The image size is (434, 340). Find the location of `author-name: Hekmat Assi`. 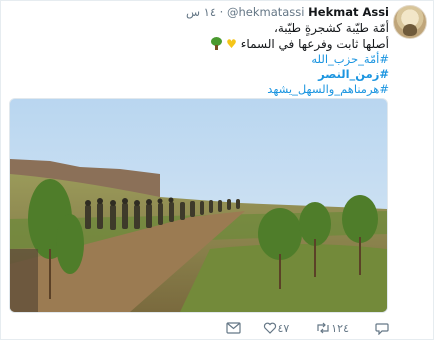

author-name: Hekmat Assi is located at coordinates (348, 12).